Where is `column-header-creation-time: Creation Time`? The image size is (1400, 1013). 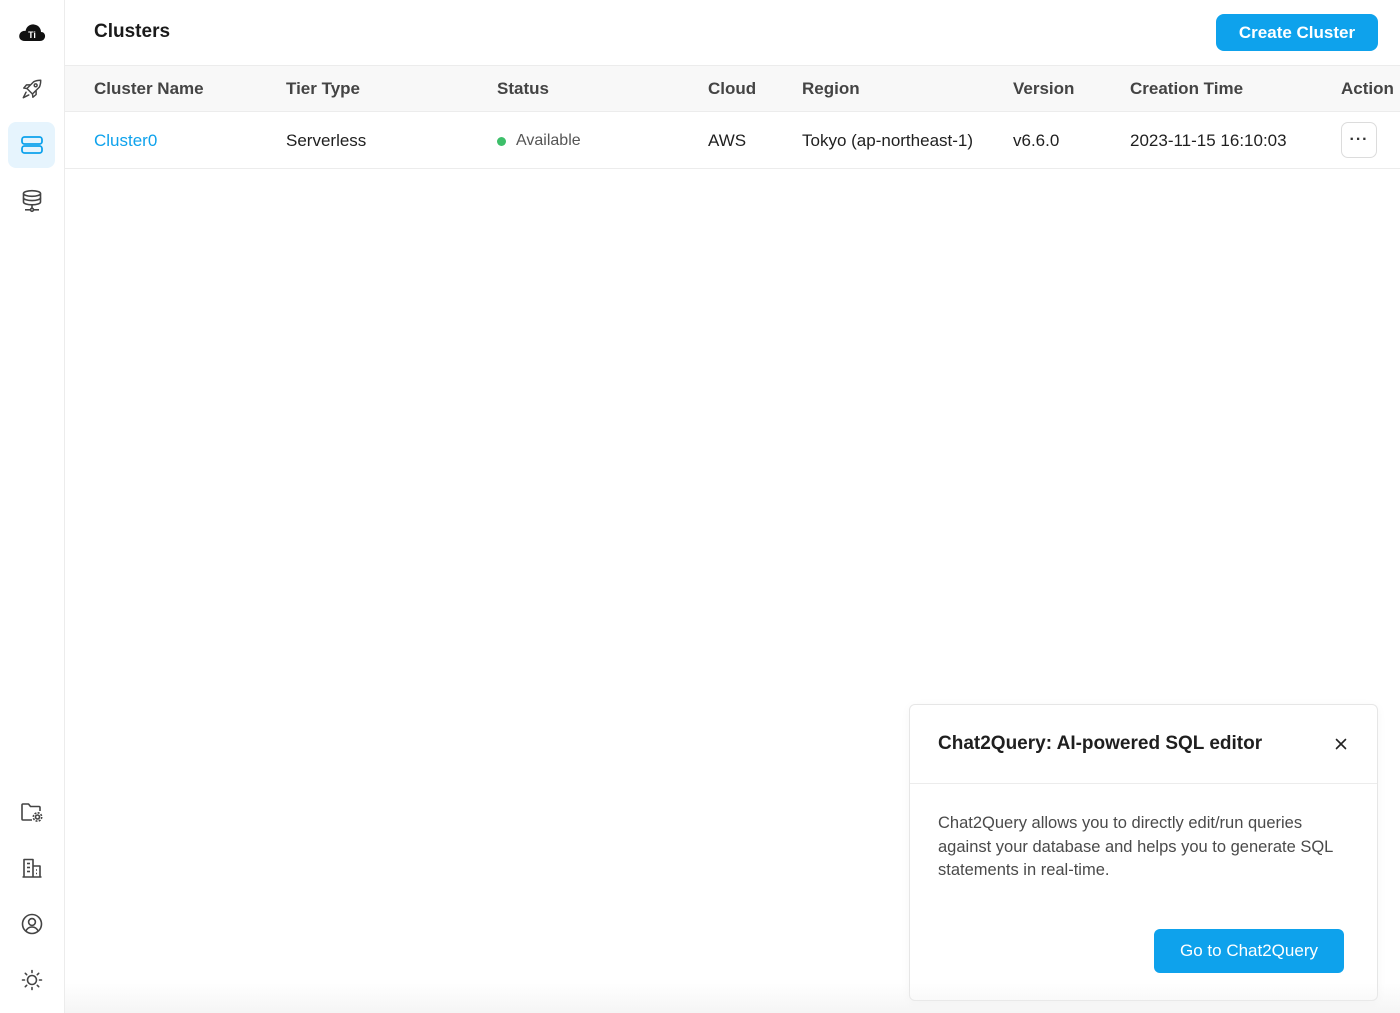
column-header-creation-time: Creation Time is located at coordinates (1187, 88).